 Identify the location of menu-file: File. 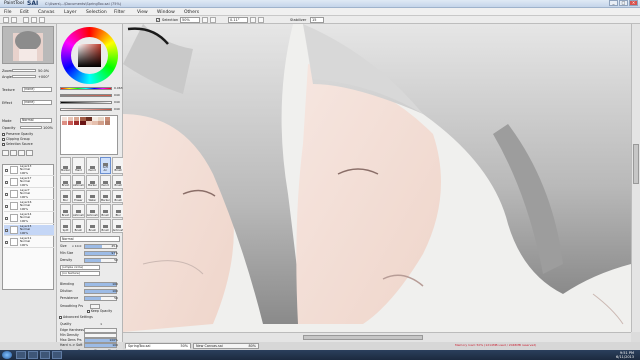
(8, 12).